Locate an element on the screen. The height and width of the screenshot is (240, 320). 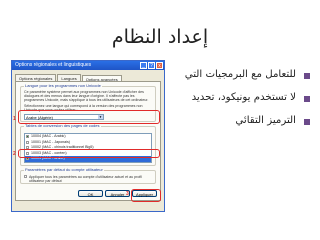
dialog-title: Options régionales et linguistiques is located at coordinates (53, 65).